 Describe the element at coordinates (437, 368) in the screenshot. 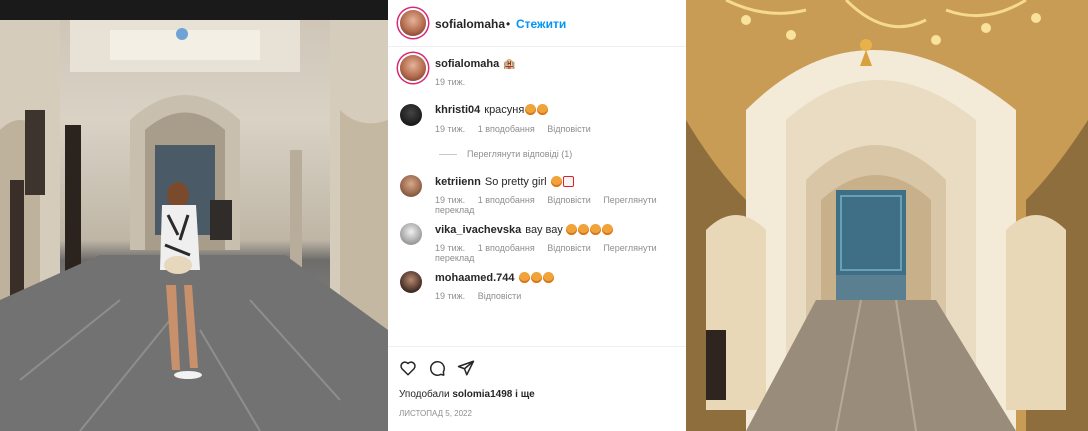

I see `comment-icon` at that location.